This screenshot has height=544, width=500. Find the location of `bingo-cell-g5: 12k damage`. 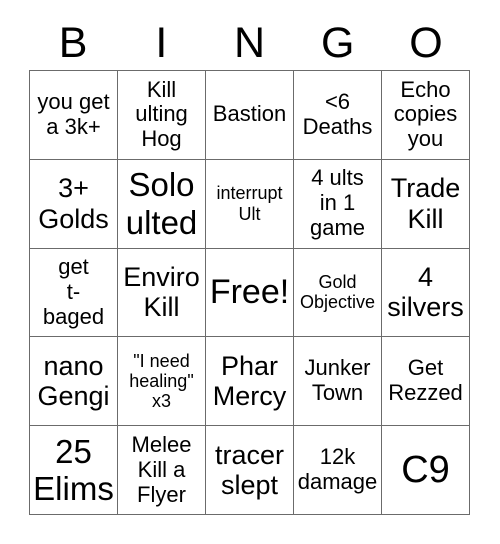

bingo-cell-g5: 12k damage is located at coordinates (338, 470).